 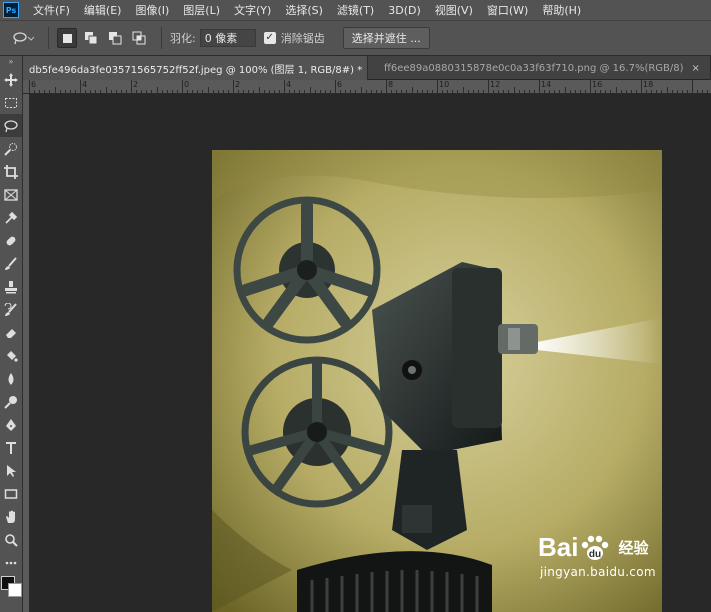 What do you see at coordinates (11, 286) in the screenshot?
I see `clone-stamp-tool-button` at bounding box center [11, 286].